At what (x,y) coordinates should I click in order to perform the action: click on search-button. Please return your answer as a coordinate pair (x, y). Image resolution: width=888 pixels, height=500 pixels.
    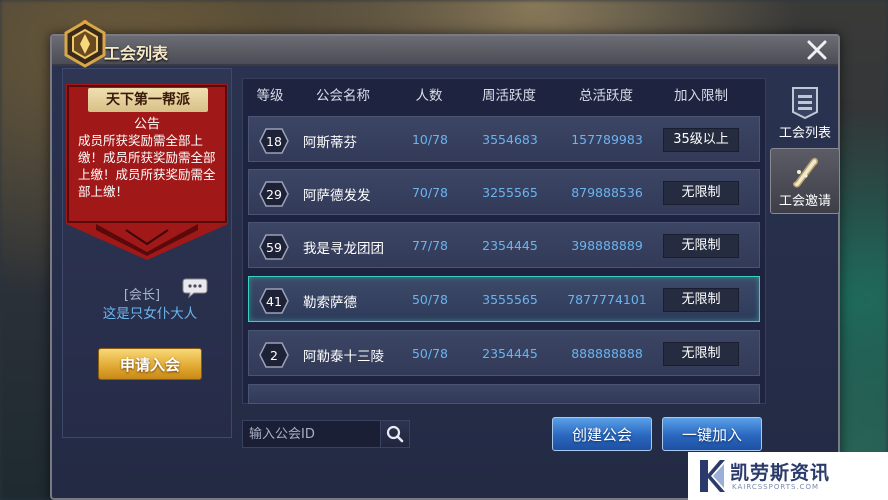
    Looking at the image, I should click on (395, 434).